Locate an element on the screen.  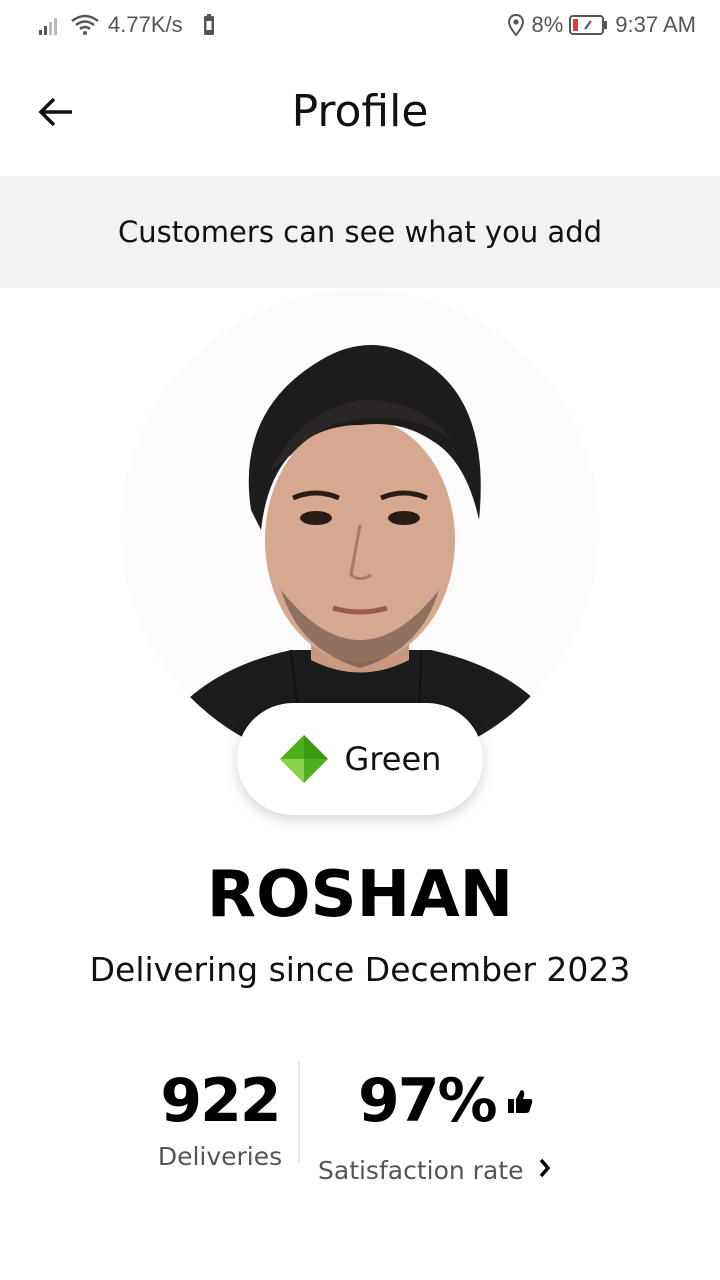
page-title: Profile is located at coordinates (360, 111).